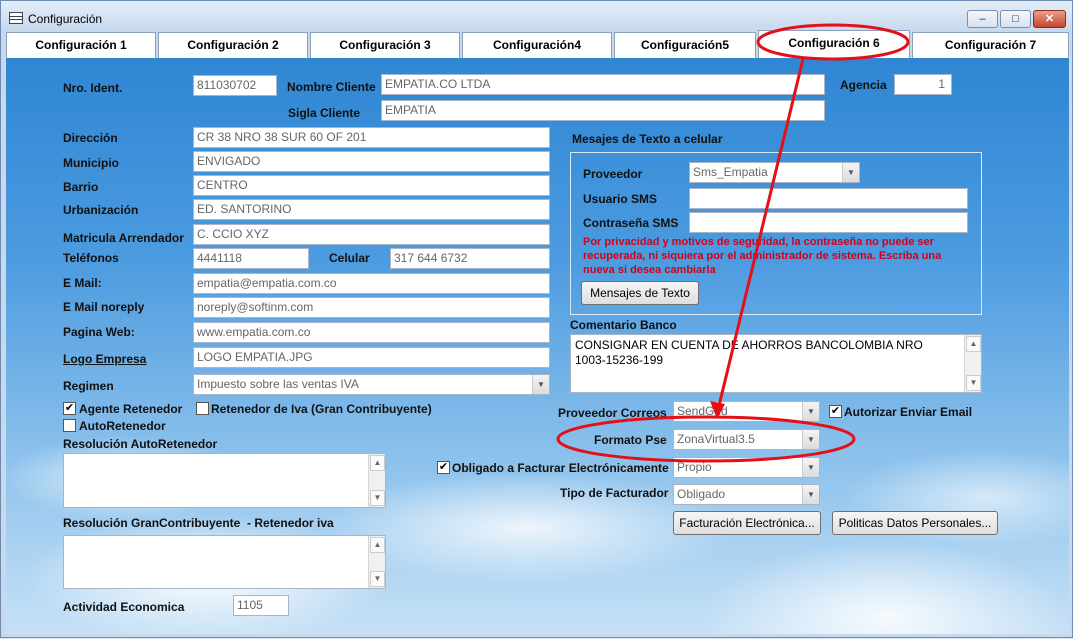 This screenshot has height=639, width=1073. What do you see at coordinates (760, 236) in the screenshot?
I see `annotation-arrow-line` at bounding box center [760, 236].